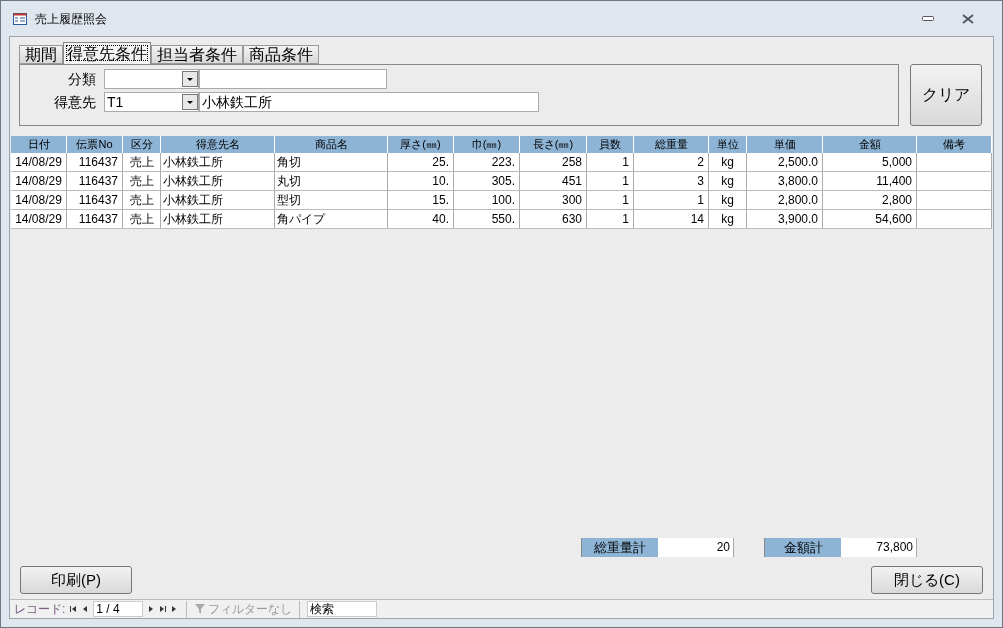 The image size is (1003, 628). What do you see at coordinates (785, 200) in the screenshot?
I see `table-cell: 2,800.0` at bounding box center [785, 200].